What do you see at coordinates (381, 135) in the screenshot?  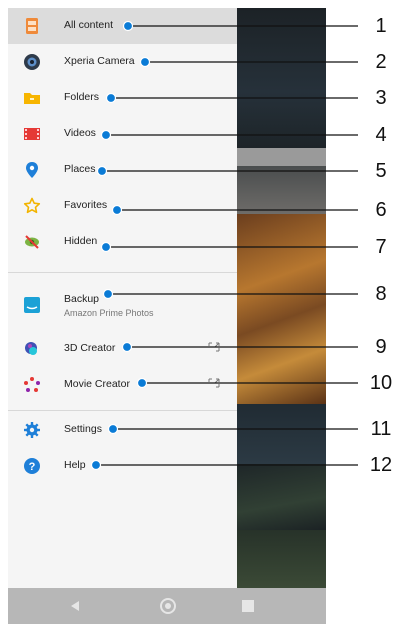 I see `callout-number: 4` at bounding box center [381, 135].